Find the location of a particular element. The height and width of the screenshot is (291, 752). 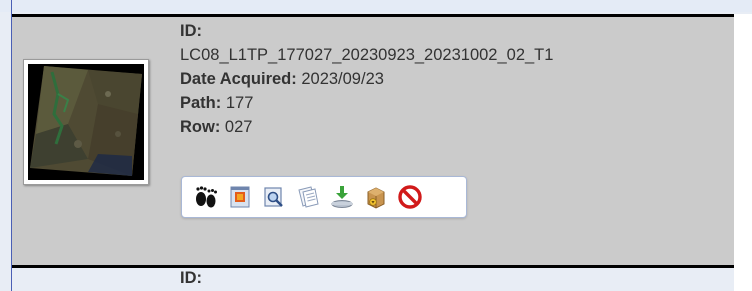

scene-id: LC08_L1TP_177027_20230923_20231002_02_T1 is located at coordinates (367, 55).